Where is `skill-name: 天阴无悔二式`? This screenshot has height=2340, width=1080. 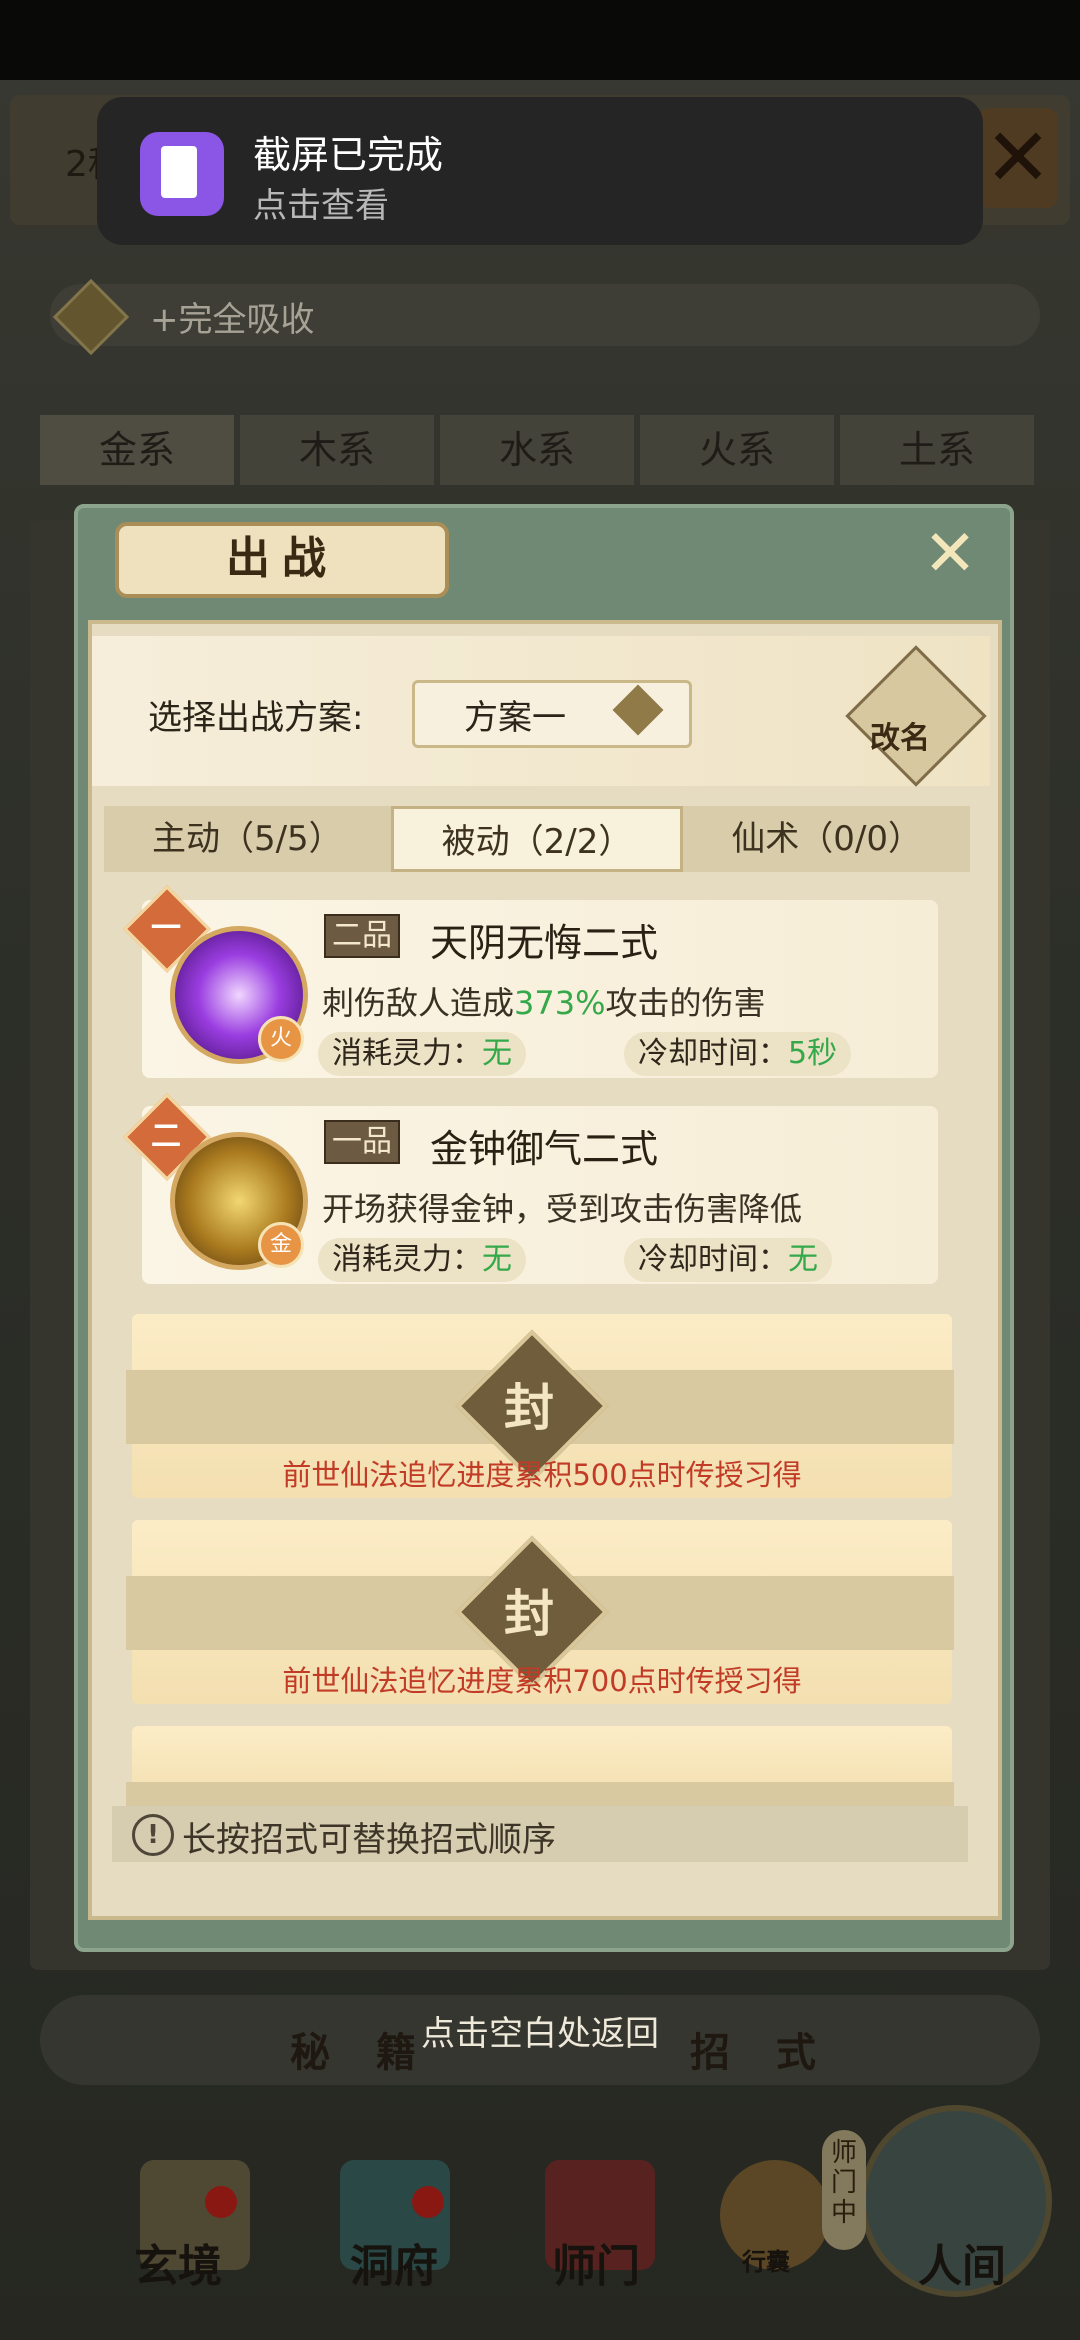
skill-name: 天阴无悔二式 is located at coordinates (544, 943).